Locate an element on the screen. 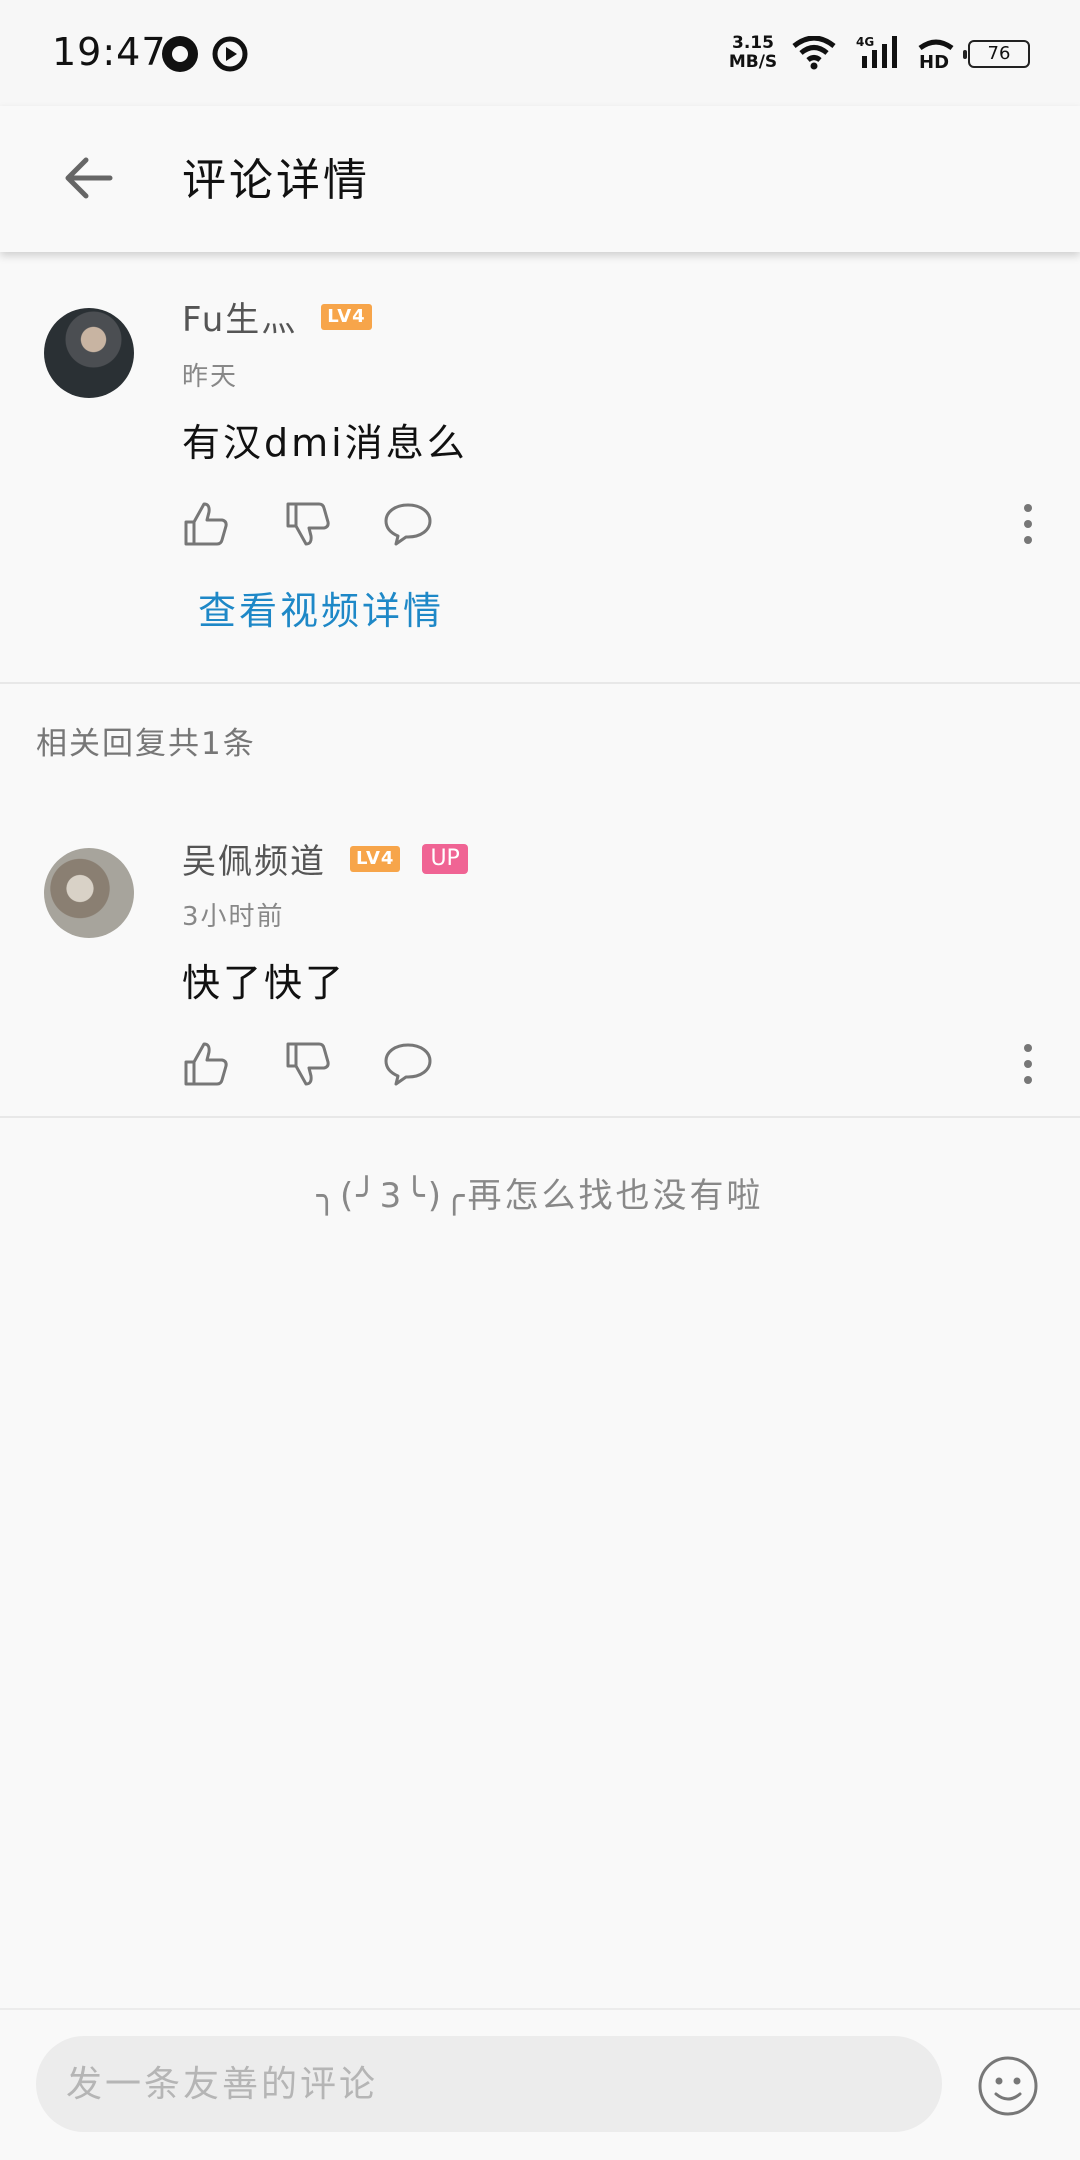 This screenshot has height=2160, width=1080. back-button is located at coordinates (88, 178).